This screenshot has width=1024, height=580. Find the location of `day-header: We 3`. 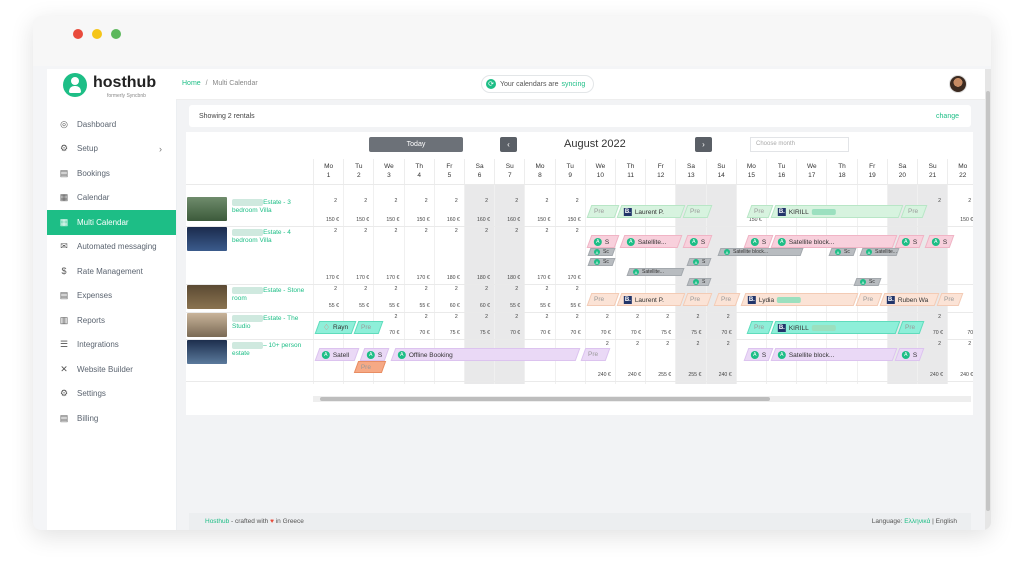

day-header: We 3 is located at coordinates (388, 171).